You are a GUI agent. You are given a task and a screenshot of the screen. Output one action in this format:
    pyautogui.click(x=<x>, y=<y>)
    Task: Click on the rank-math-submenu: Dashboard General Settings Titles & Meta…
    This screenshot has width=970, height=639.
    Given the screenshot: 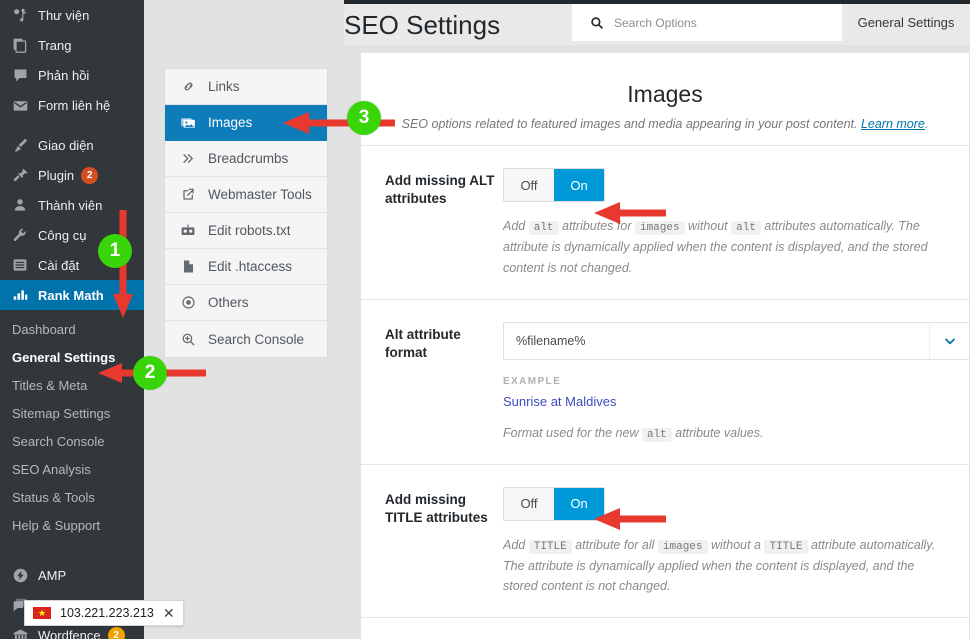 What is the action you would take?
    pyautogui.click(x=72, y=430)
    